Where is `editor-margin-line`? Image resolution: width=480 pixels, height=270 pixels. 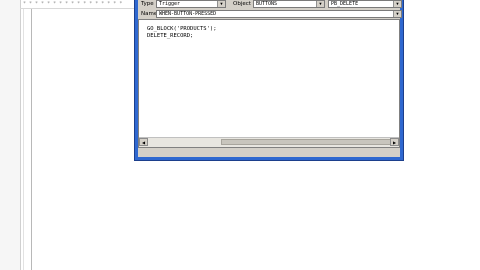
editor-margin-line is located at coordinates (23, 139).